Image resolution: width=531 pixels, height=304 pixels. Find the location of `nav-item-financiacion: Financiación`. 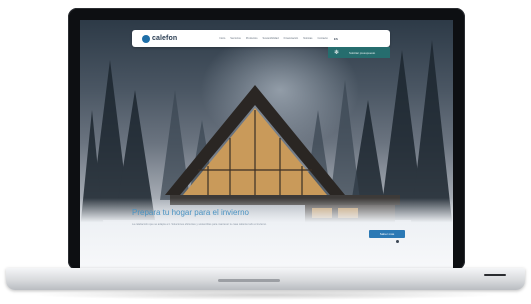

nav-item-financiacion: Financiación is located at coordinates (291, 38).